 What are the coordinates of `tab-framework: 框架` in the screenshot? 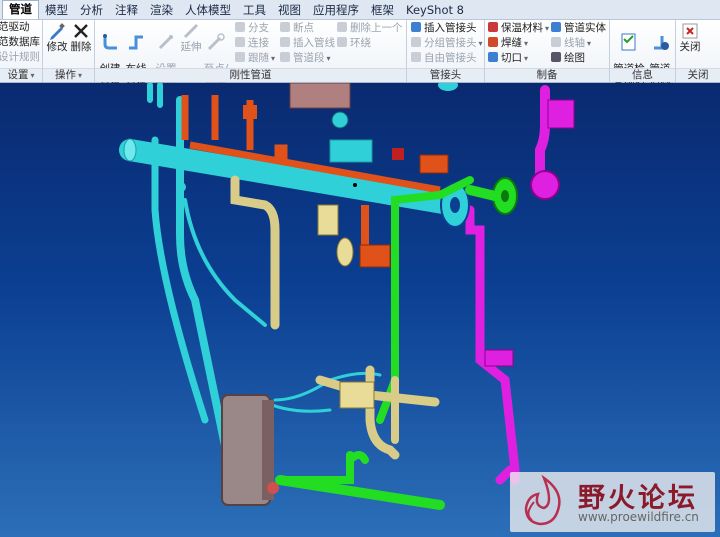 It's located at (382, 10).